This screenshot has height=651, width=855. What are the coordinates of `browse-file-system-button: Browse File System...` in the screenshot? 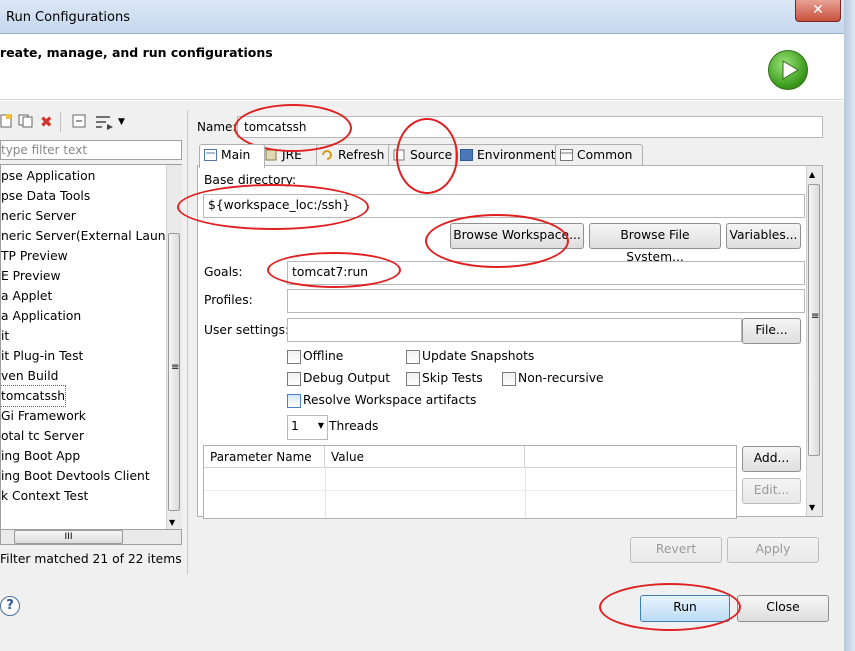 It's located at (655, 243).